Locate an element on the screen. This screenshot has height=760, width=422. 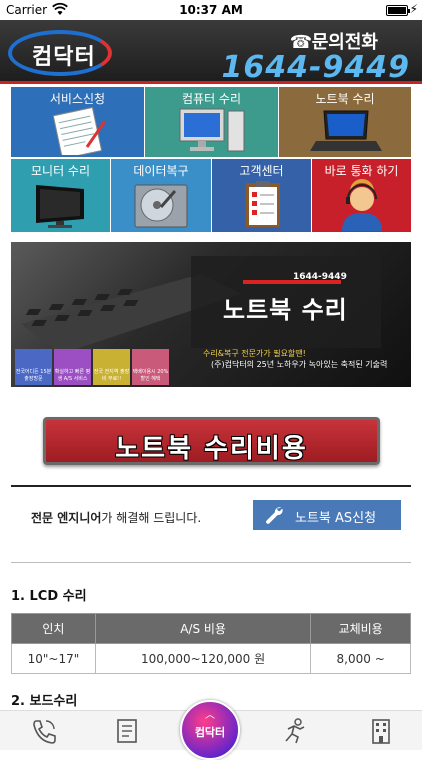
banner-title: 노트북 수리 is located at coordinates (285, 310).